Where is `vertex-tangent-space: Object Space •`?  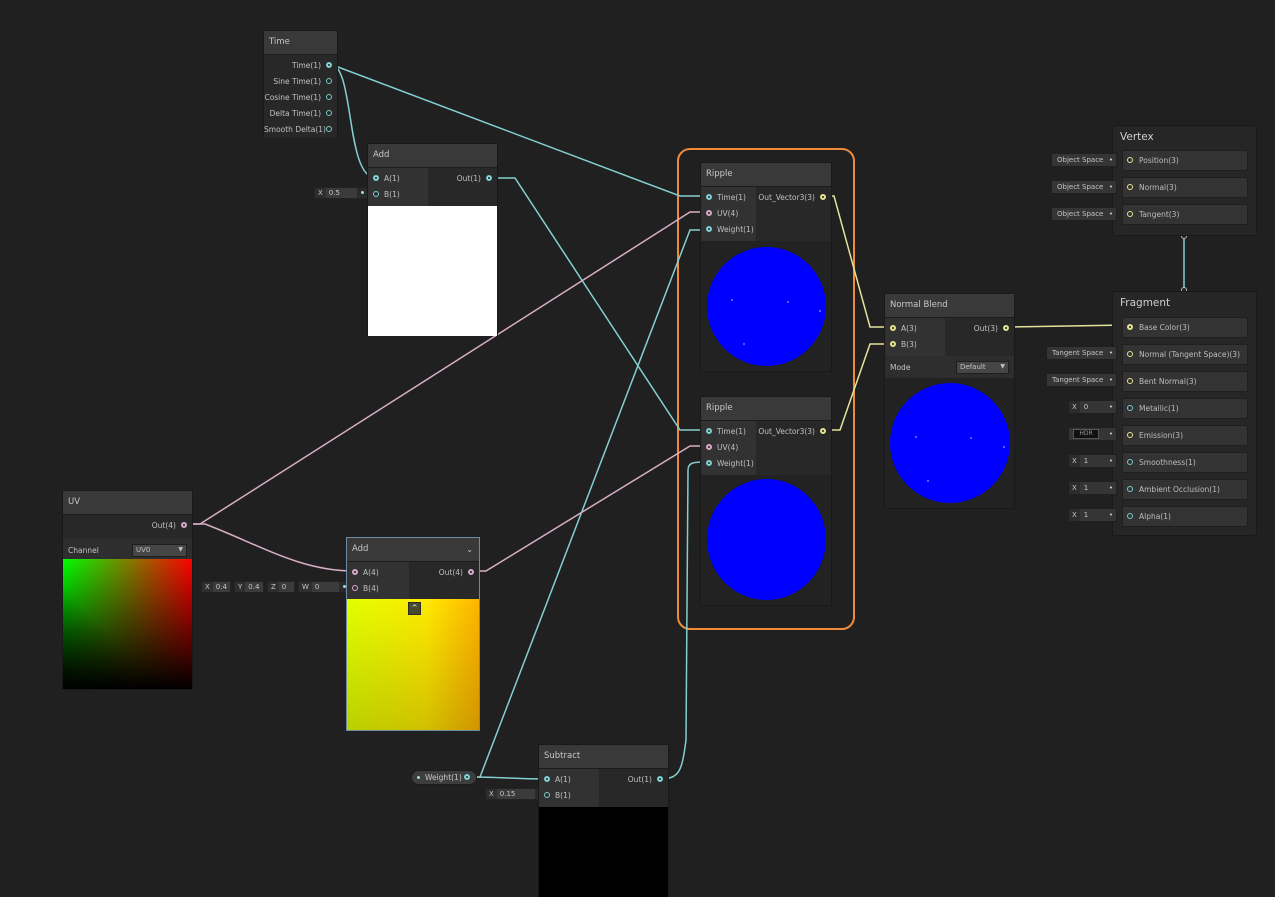
vertex-tangent-space: Object Space • is located at coordinates (1084, 214).